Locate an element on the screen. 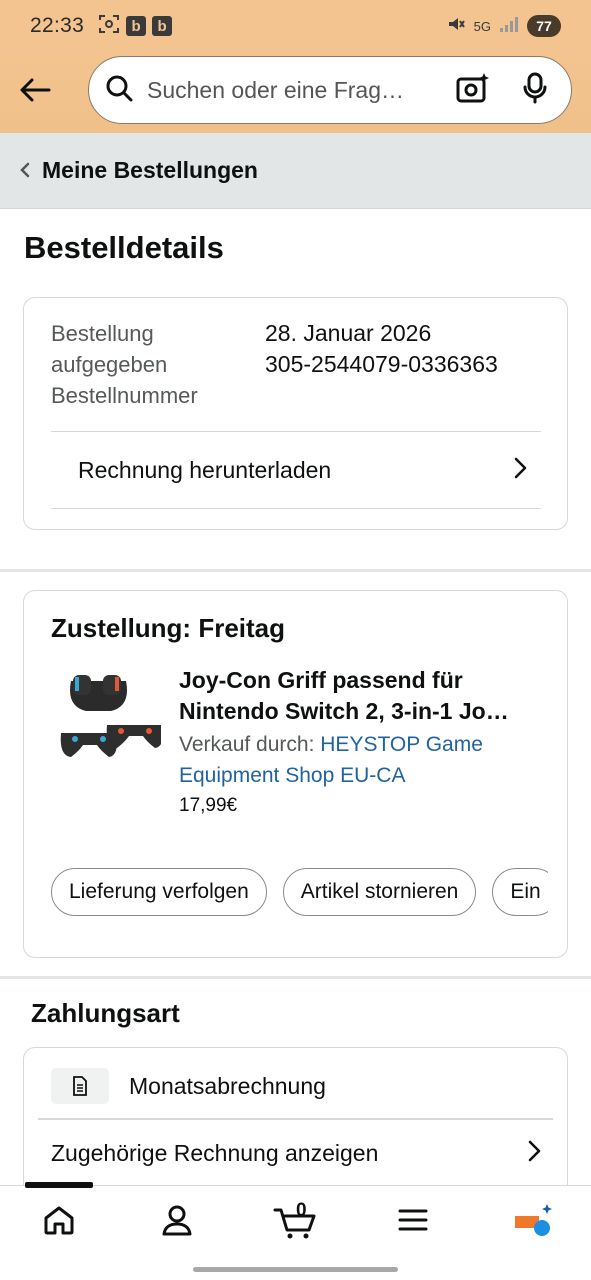  voice-search-button is located at coordinates (535, 90).